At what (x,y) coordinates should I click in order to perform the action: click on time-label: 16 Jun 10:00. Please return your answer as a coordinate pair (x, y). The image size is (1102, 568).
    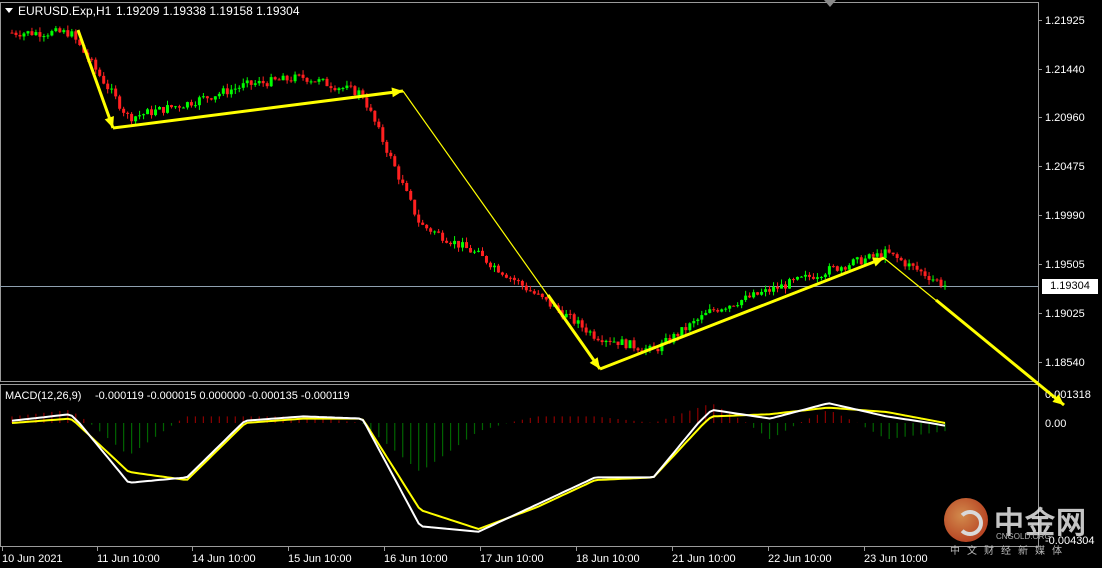
    Looking at the image, I should click on (416, 559).